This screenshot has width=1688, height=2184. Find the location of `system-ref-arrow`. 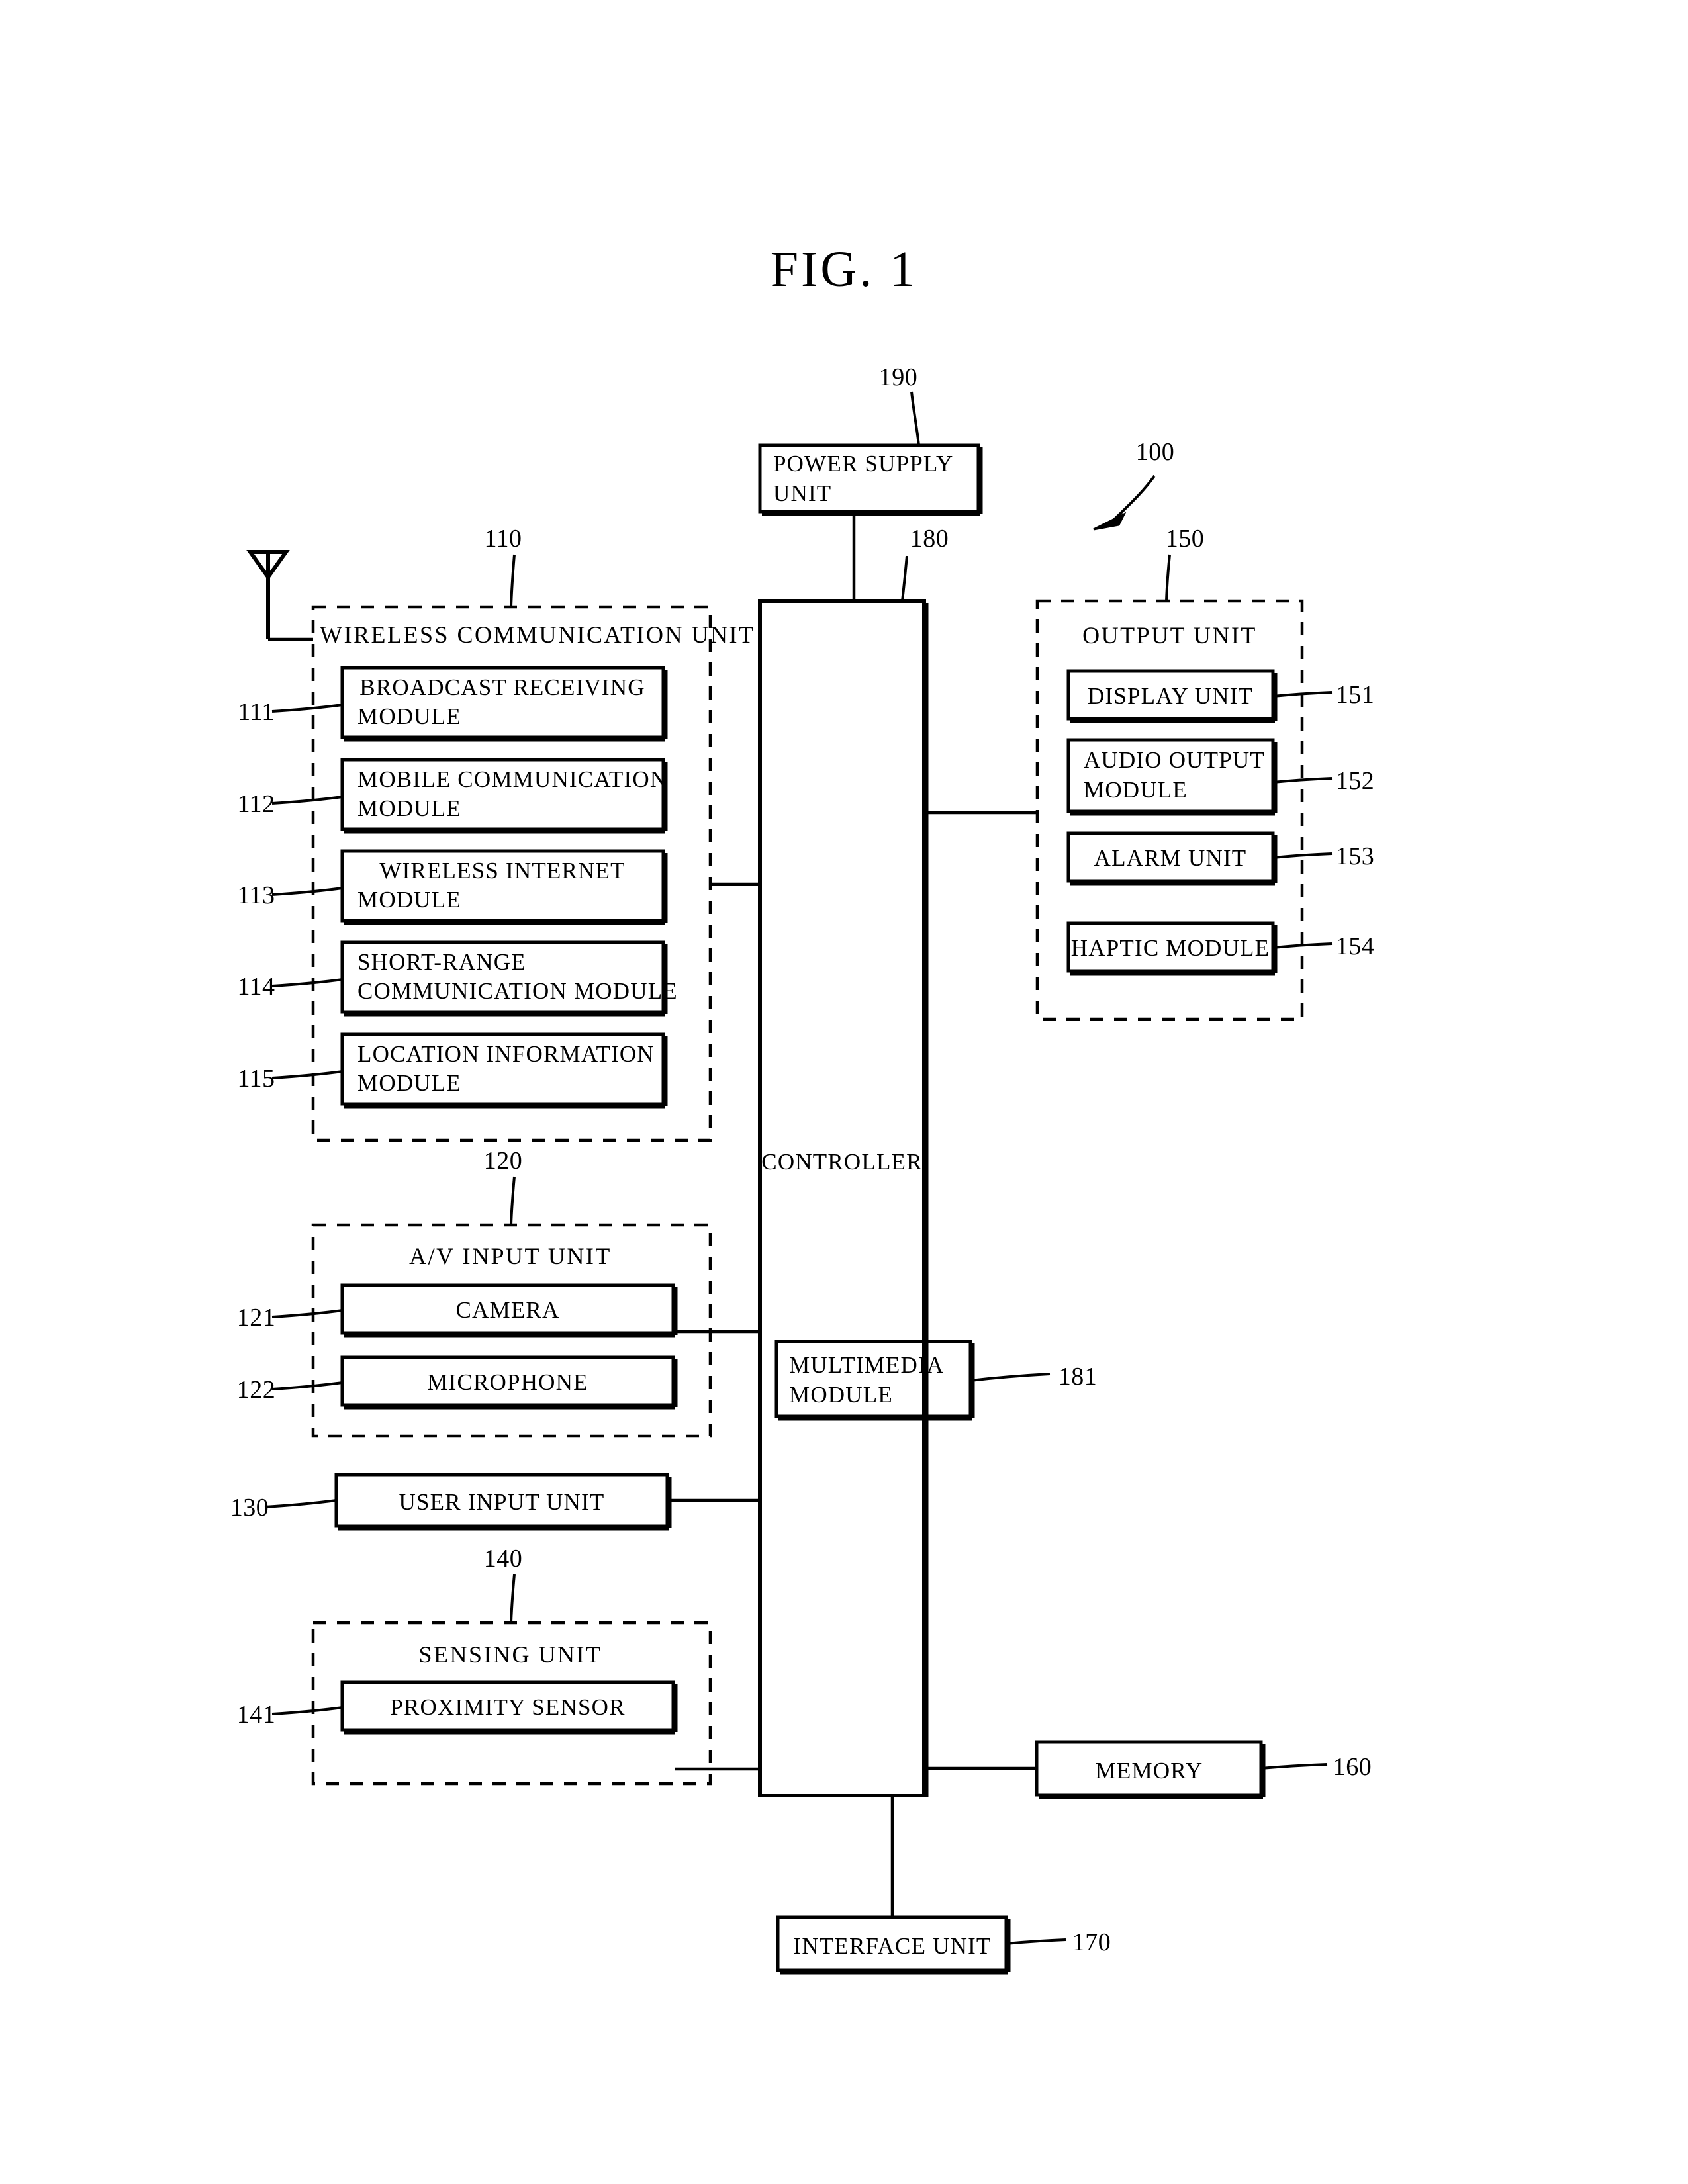

system-ref-arrow is located at coordinates (1124, 503).